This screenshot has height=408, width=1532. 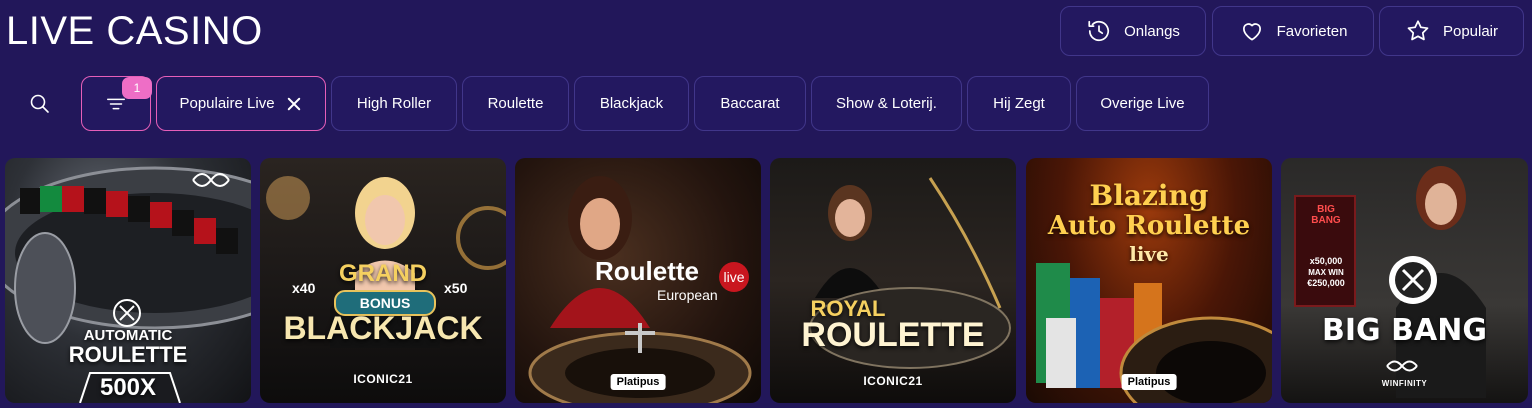 What do you see at coordinates (1149, 280) in the screenshot?
I see `game-card-blazing-auto-roulette: Blazing Auto Roulette live Platipus` at bounding box center [1149, 280].